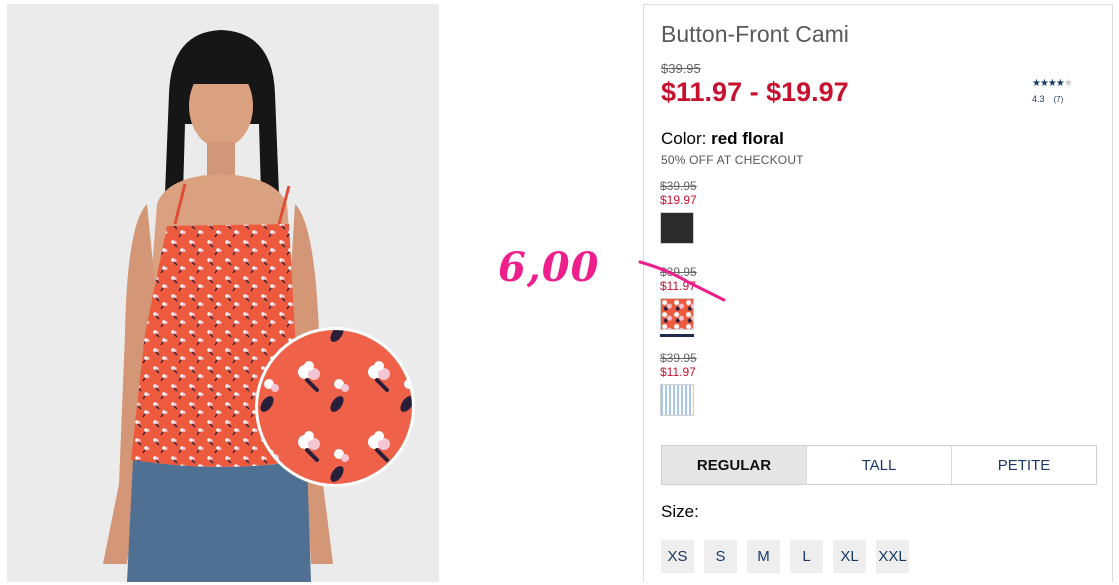  I want to click on tab-regular: REGULAR, so click(734, 465).